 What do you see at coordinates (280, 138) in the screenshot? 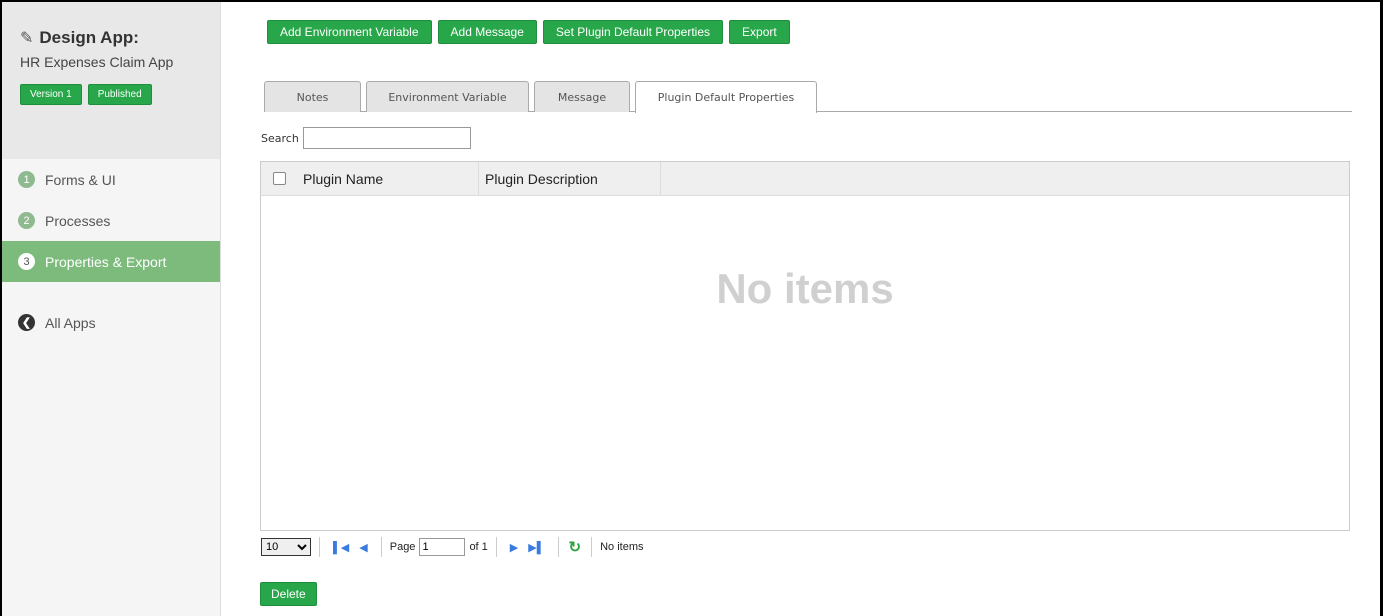
I see `search-label: Search` at bounding box center [280, 138].